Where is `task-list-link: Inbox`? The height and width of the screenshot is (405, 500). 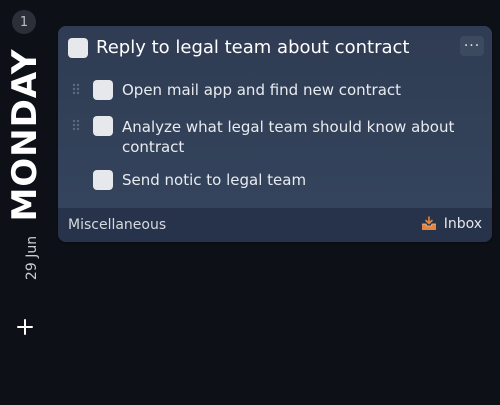
task-list-link: Inbox is located at coordinates (451, 224).